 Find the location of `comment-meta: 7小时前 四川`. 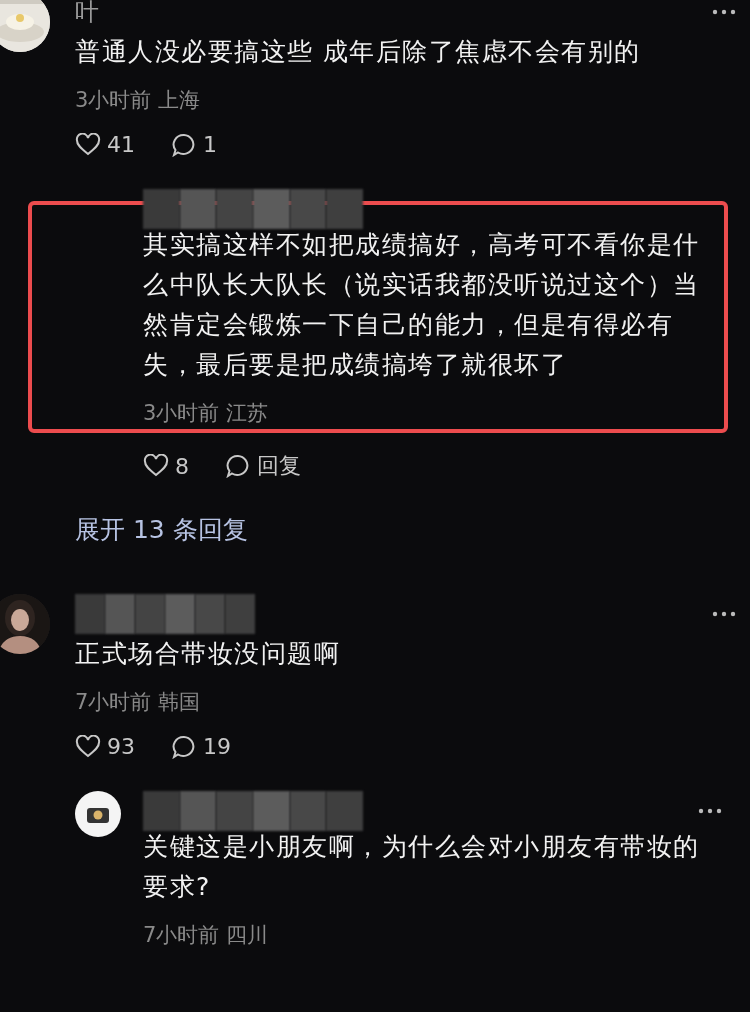

comment-meta: 7小时前 四川 is located at coordinates (206, 935).